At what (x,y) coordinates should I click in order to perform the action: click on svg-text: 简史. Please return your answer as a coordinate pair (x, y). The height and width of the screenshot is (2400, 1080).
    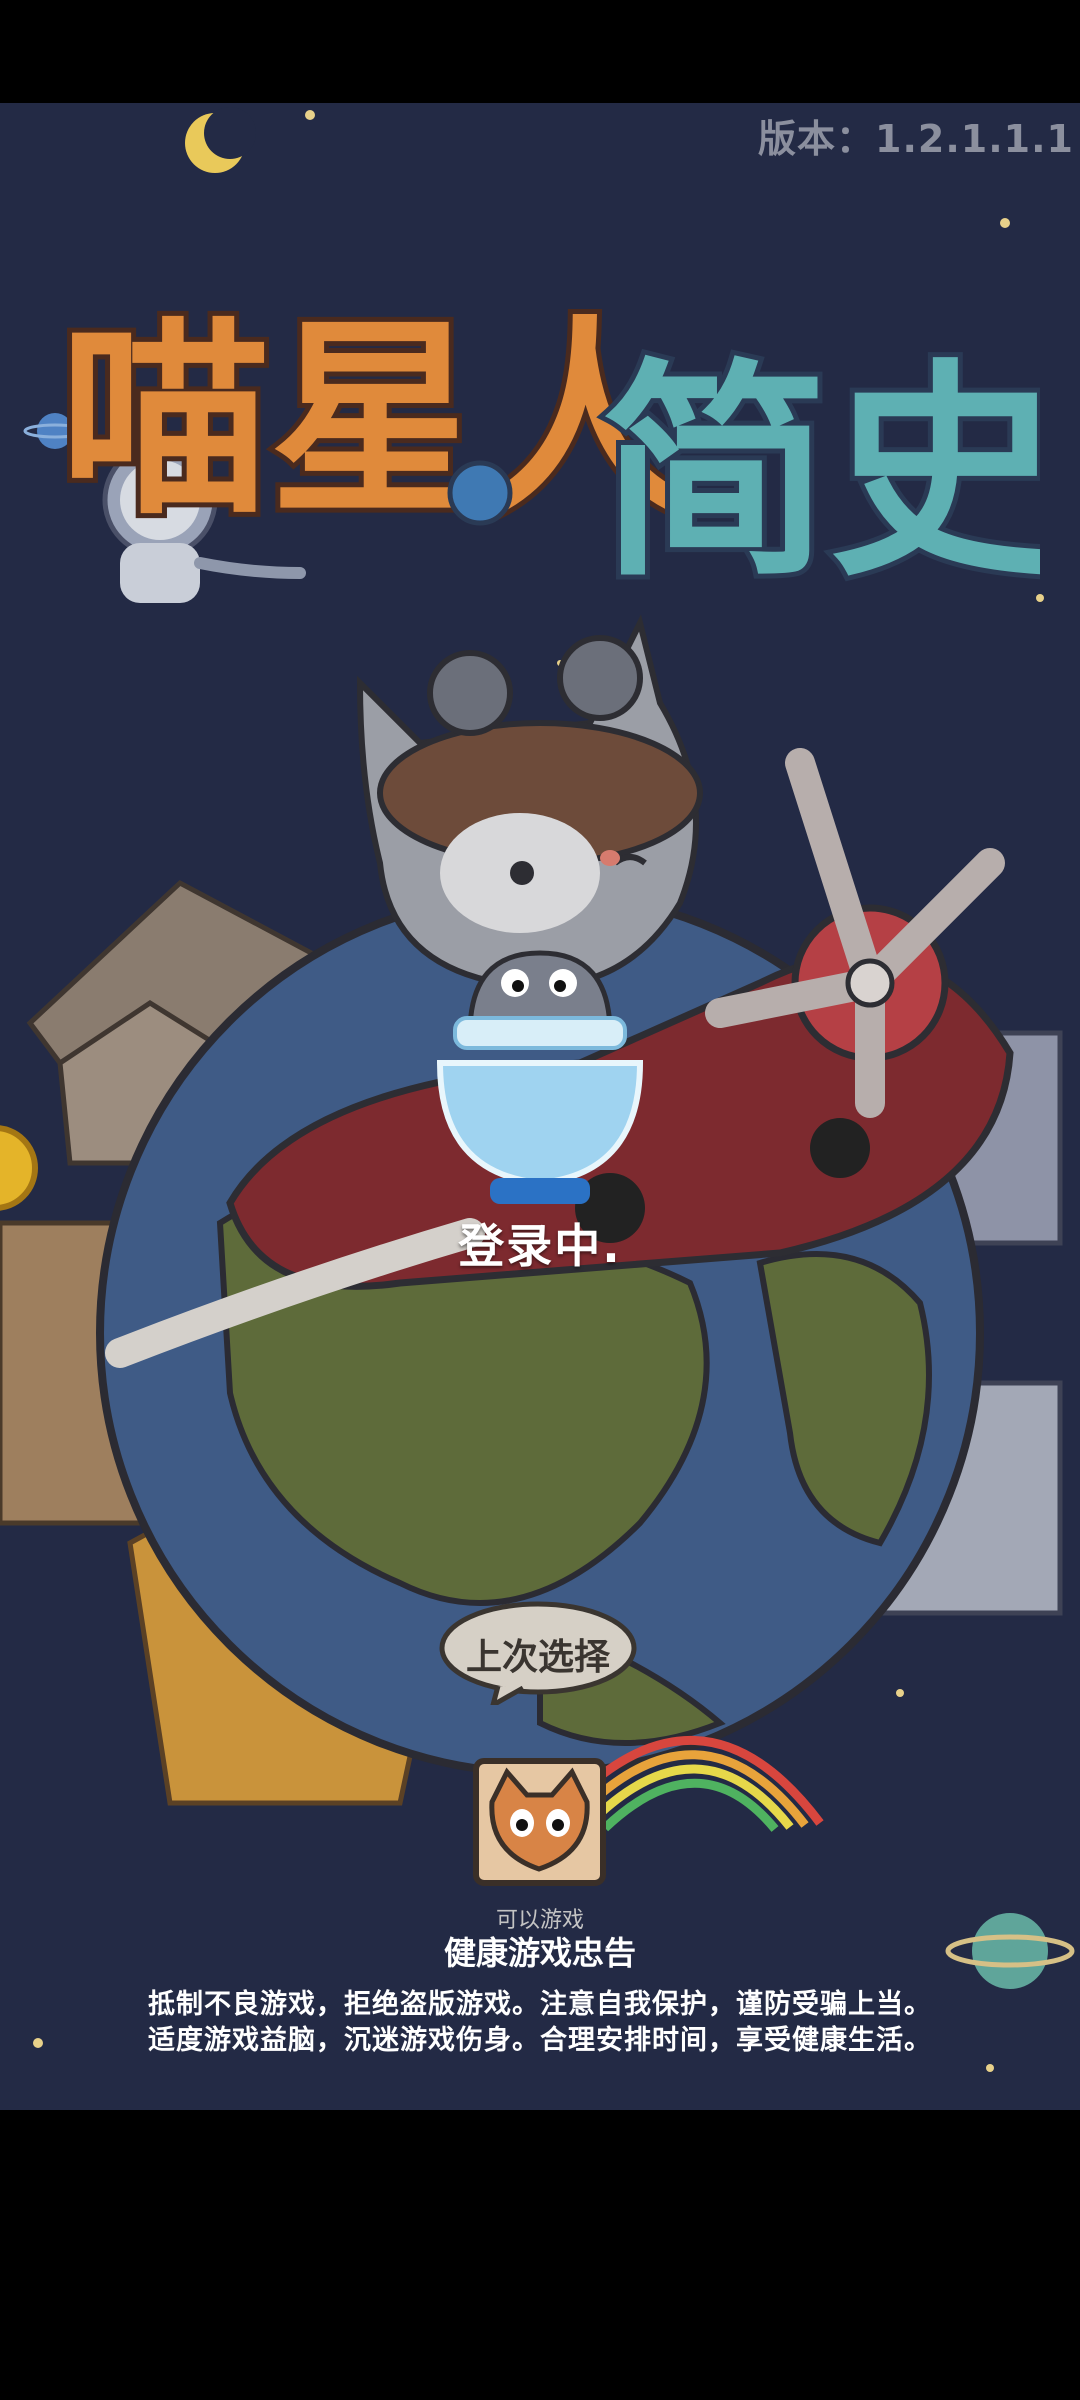
    Looking at the image, I should click on (820, 474).